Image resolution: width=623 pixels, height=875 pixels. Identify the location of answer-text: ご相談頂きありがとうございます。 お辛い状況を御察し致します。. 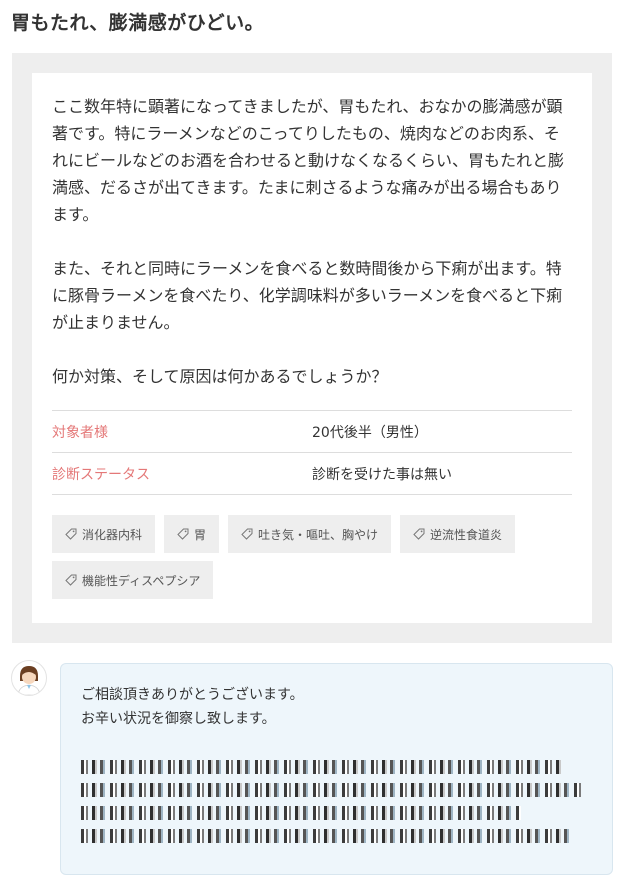
(192, 707).